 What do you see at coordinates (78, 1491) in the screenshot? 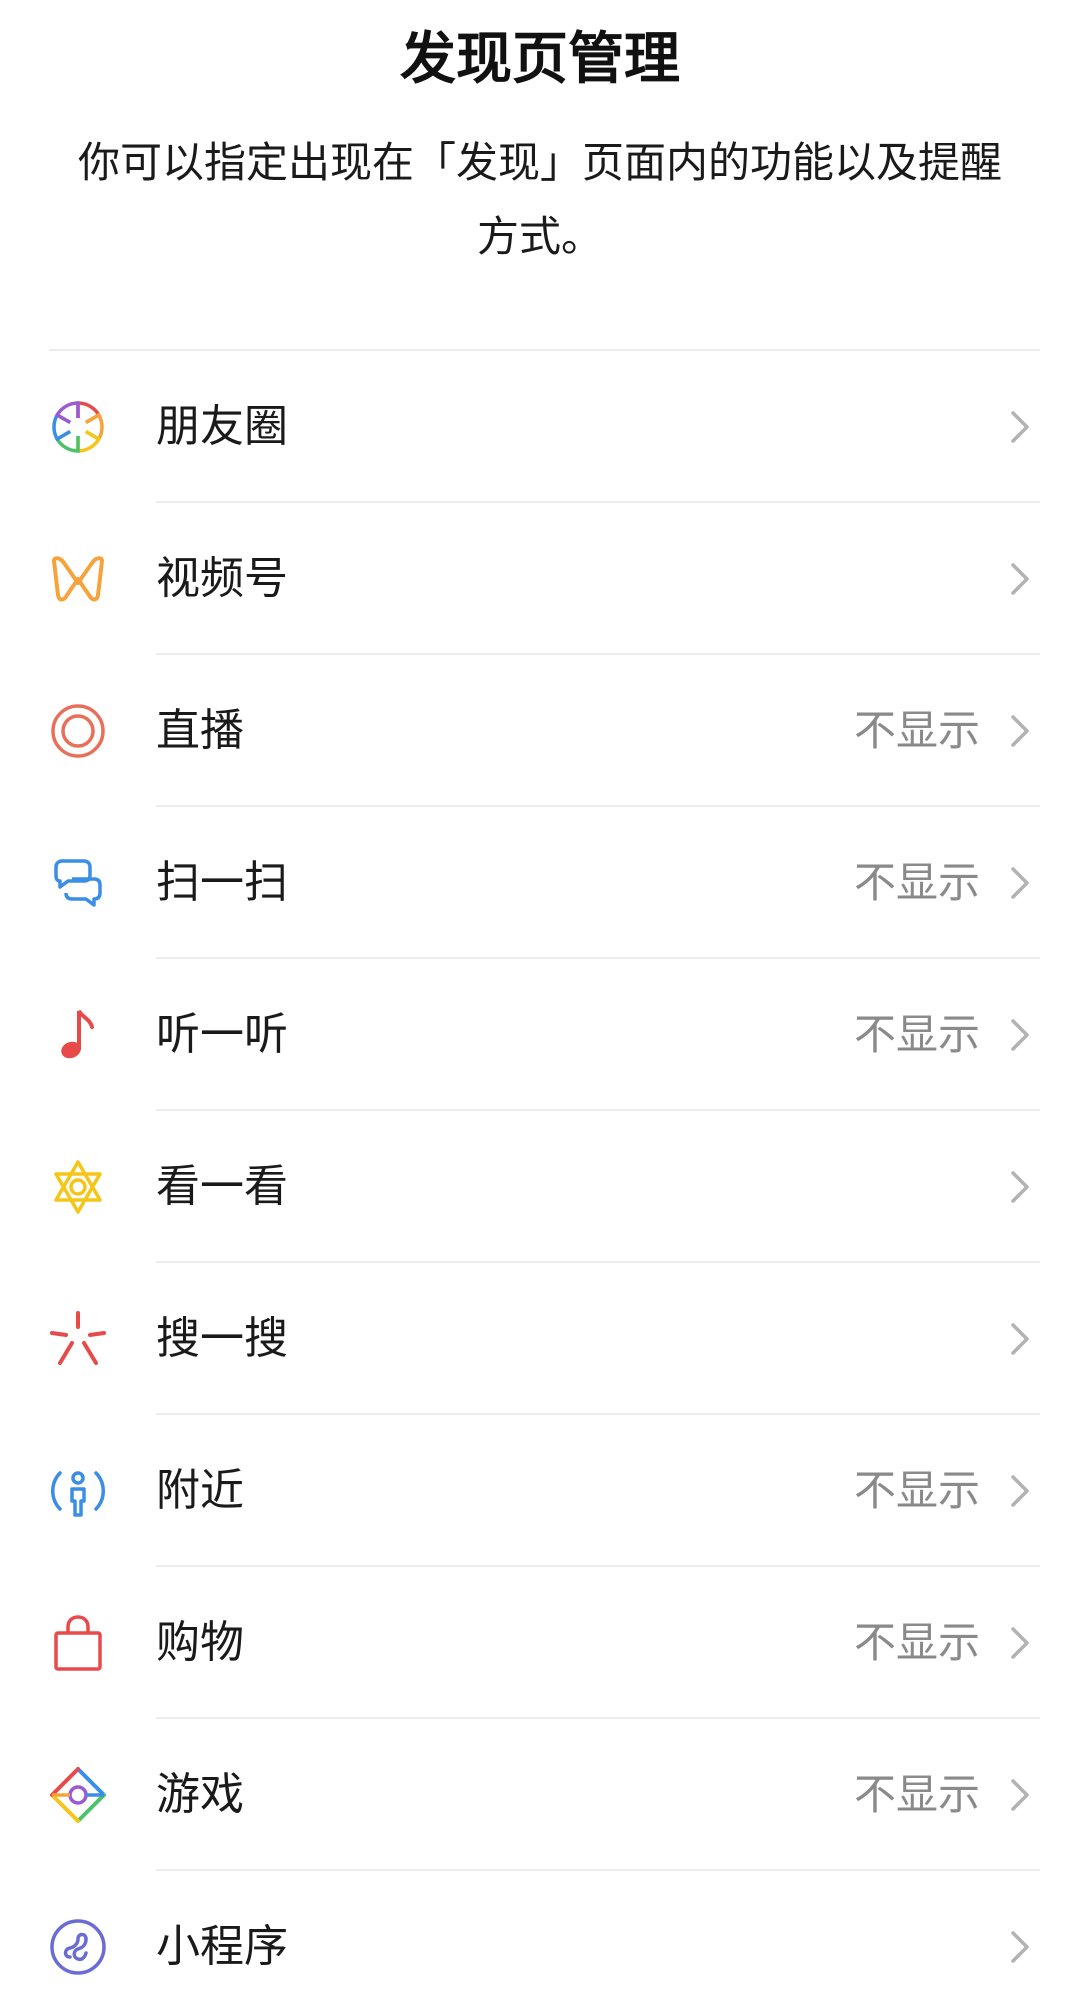
I see `nearby-icon` at bounding box center [78, 1491].